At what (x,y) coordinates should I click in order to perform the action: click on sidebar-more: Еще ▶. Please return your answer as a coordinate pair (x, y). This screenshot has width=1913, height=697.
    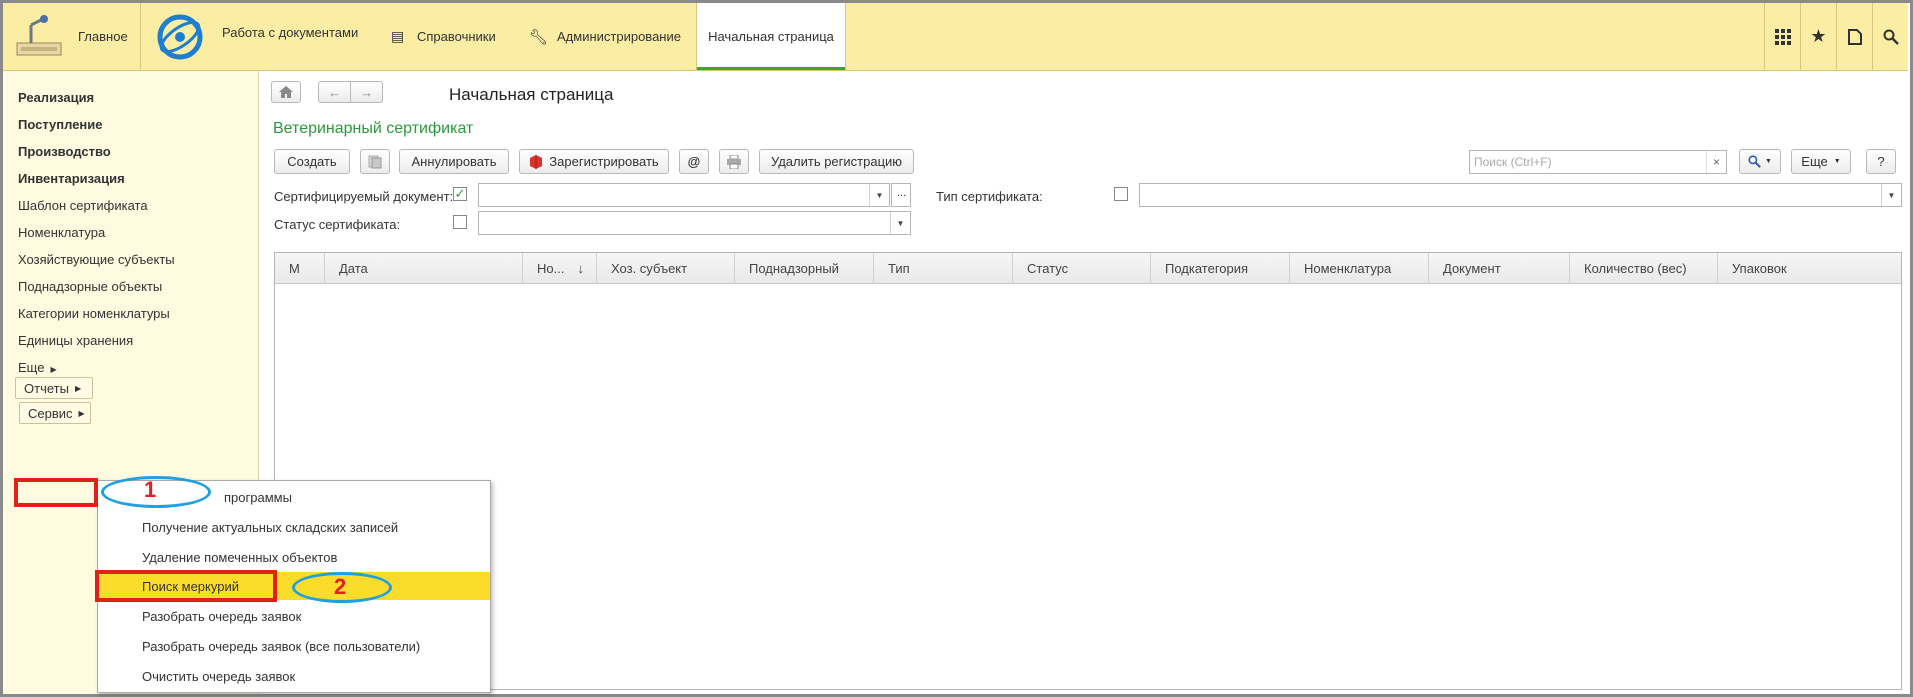
    Looking at the image, I should click on (37, 367).